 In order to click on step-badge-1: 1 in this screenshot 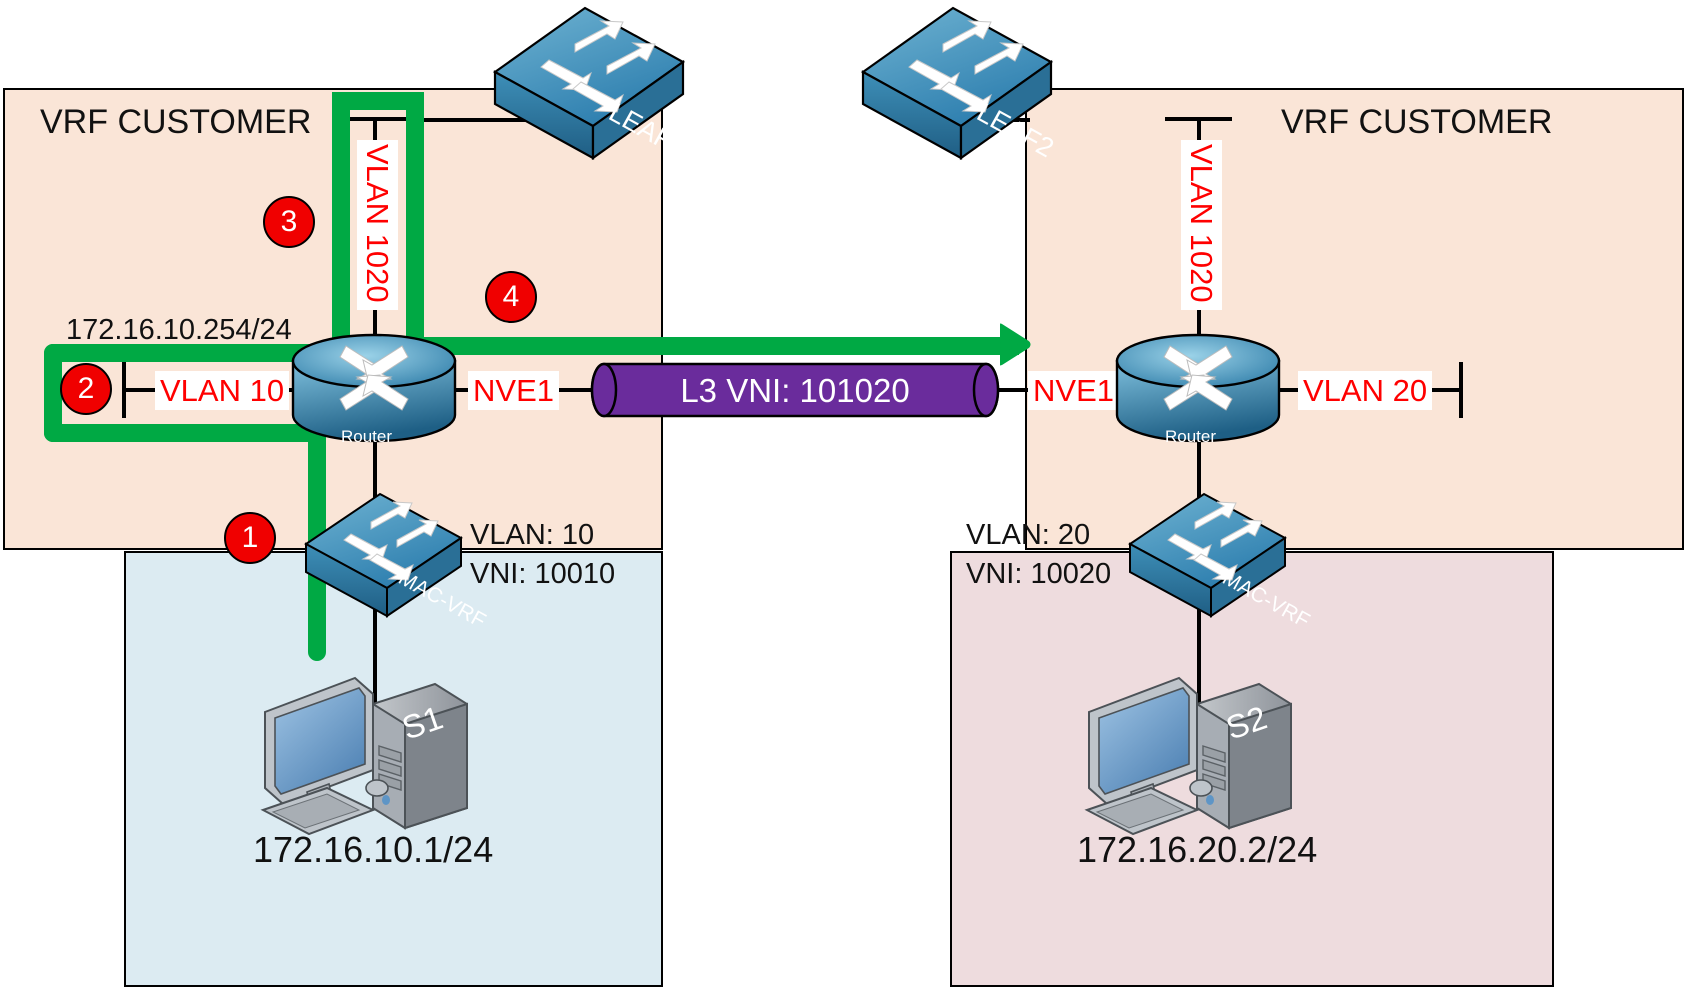, I will do `click(250, 538)`.